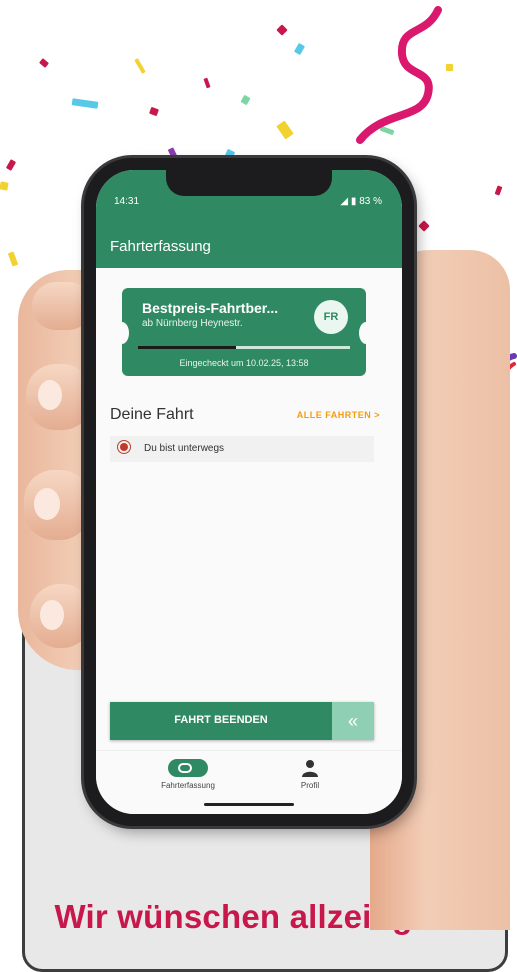  Describe the element at coordinates (188, 768) in the screenshot. I see `toggle-icon` at that location.